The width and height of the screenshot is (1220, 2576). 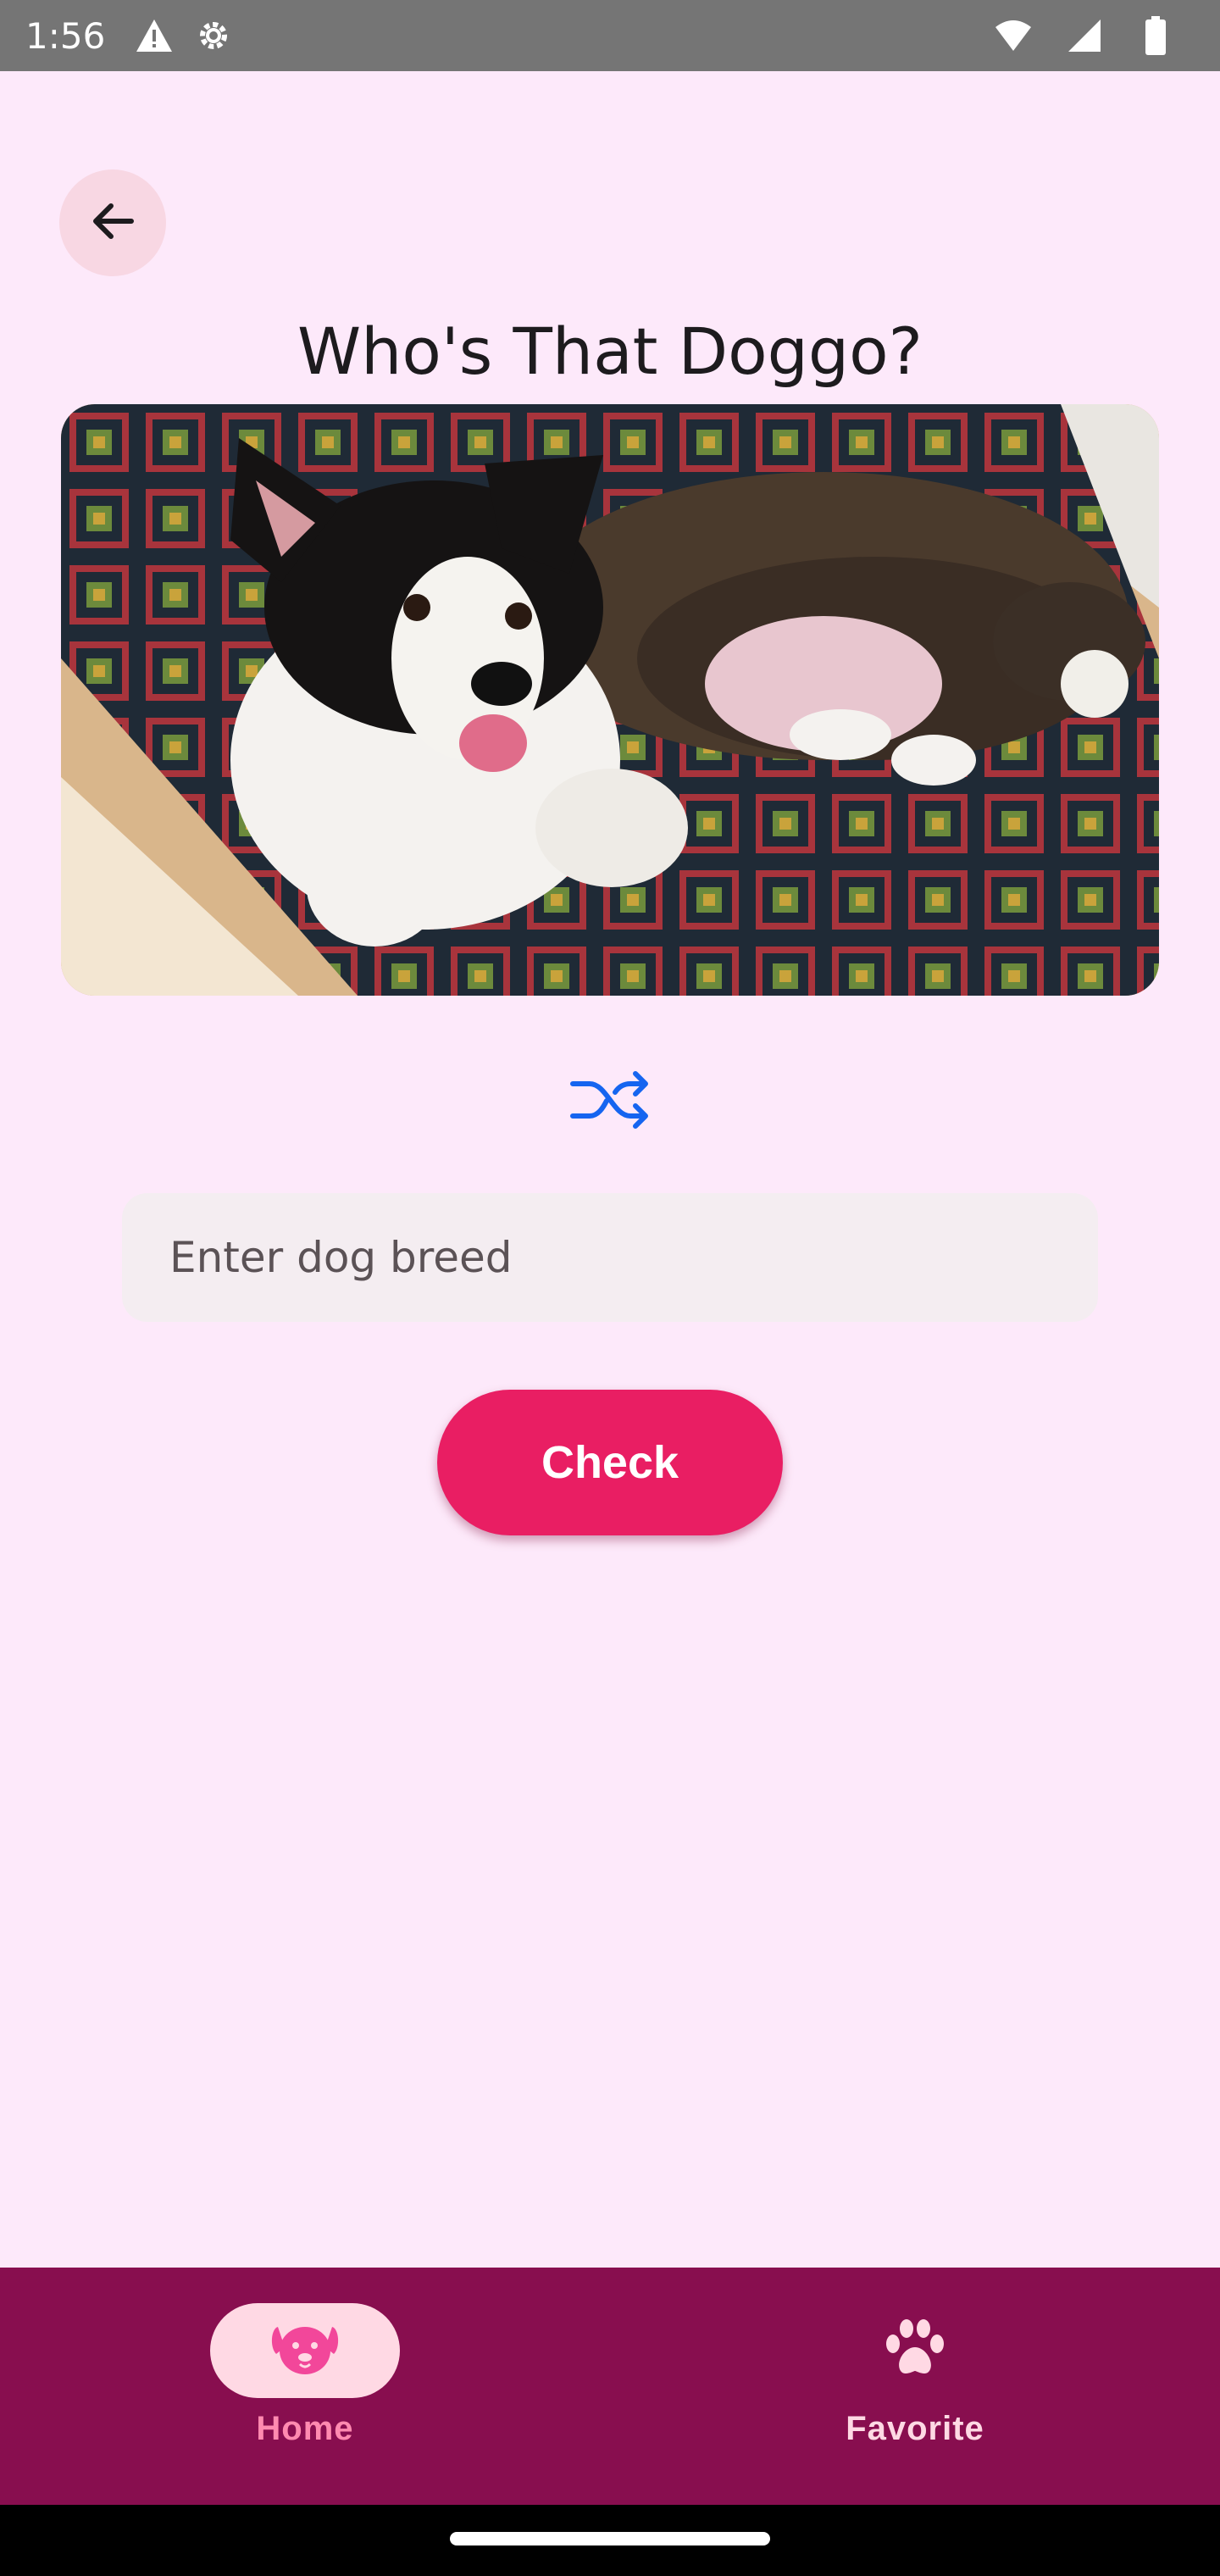 I want to click on dog-face-icon, so click(x=305, y=2351).